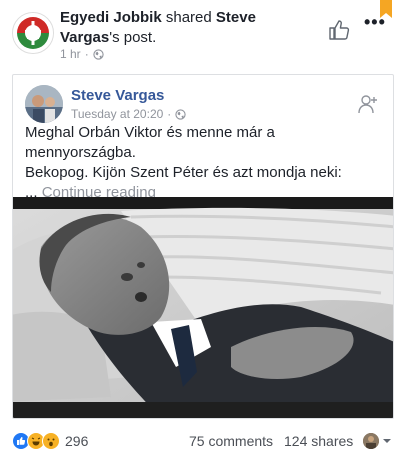 The height and width of the screenshot is (469, 405). I want to click on caret-down-icon, so click(387, 441).